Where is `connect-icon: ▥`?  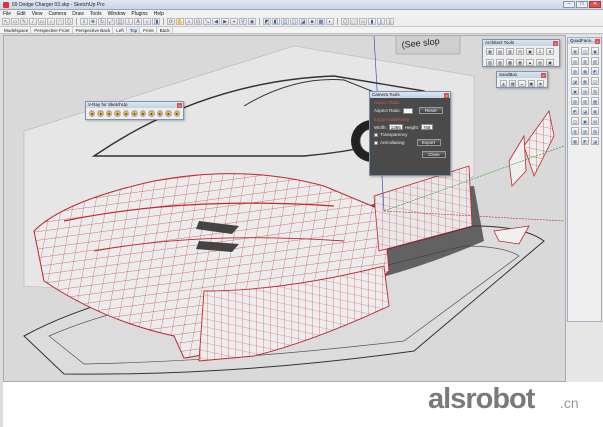 connect-icon: ▥ is located at coordinates (575, 131).